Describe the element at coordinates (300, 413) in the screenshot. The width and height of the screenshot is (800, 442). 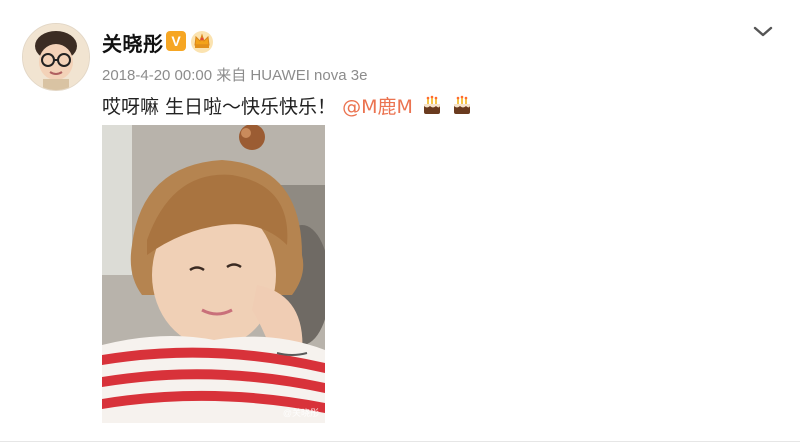
I see `image-watermark: @关晓彤` at that location.